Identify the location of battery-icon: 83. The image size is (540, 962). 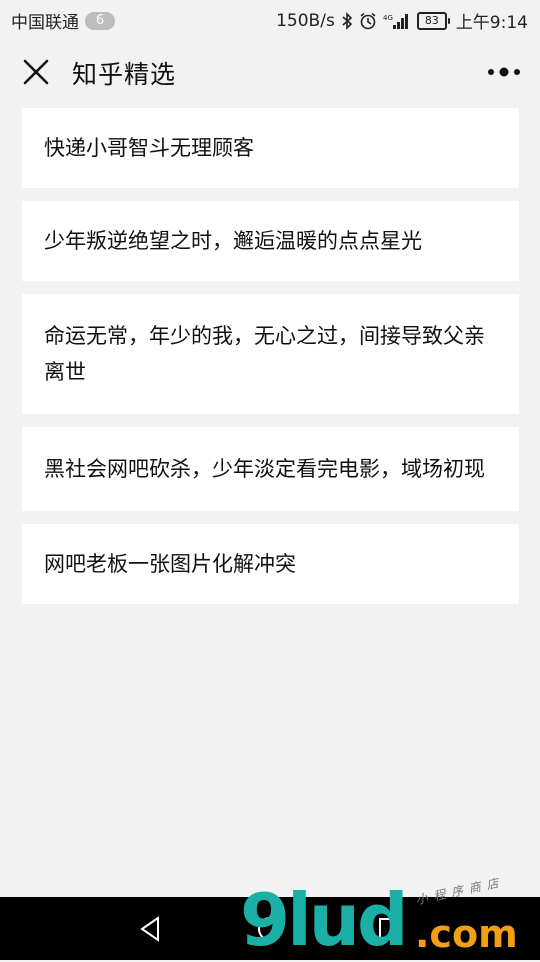
(433, 20).